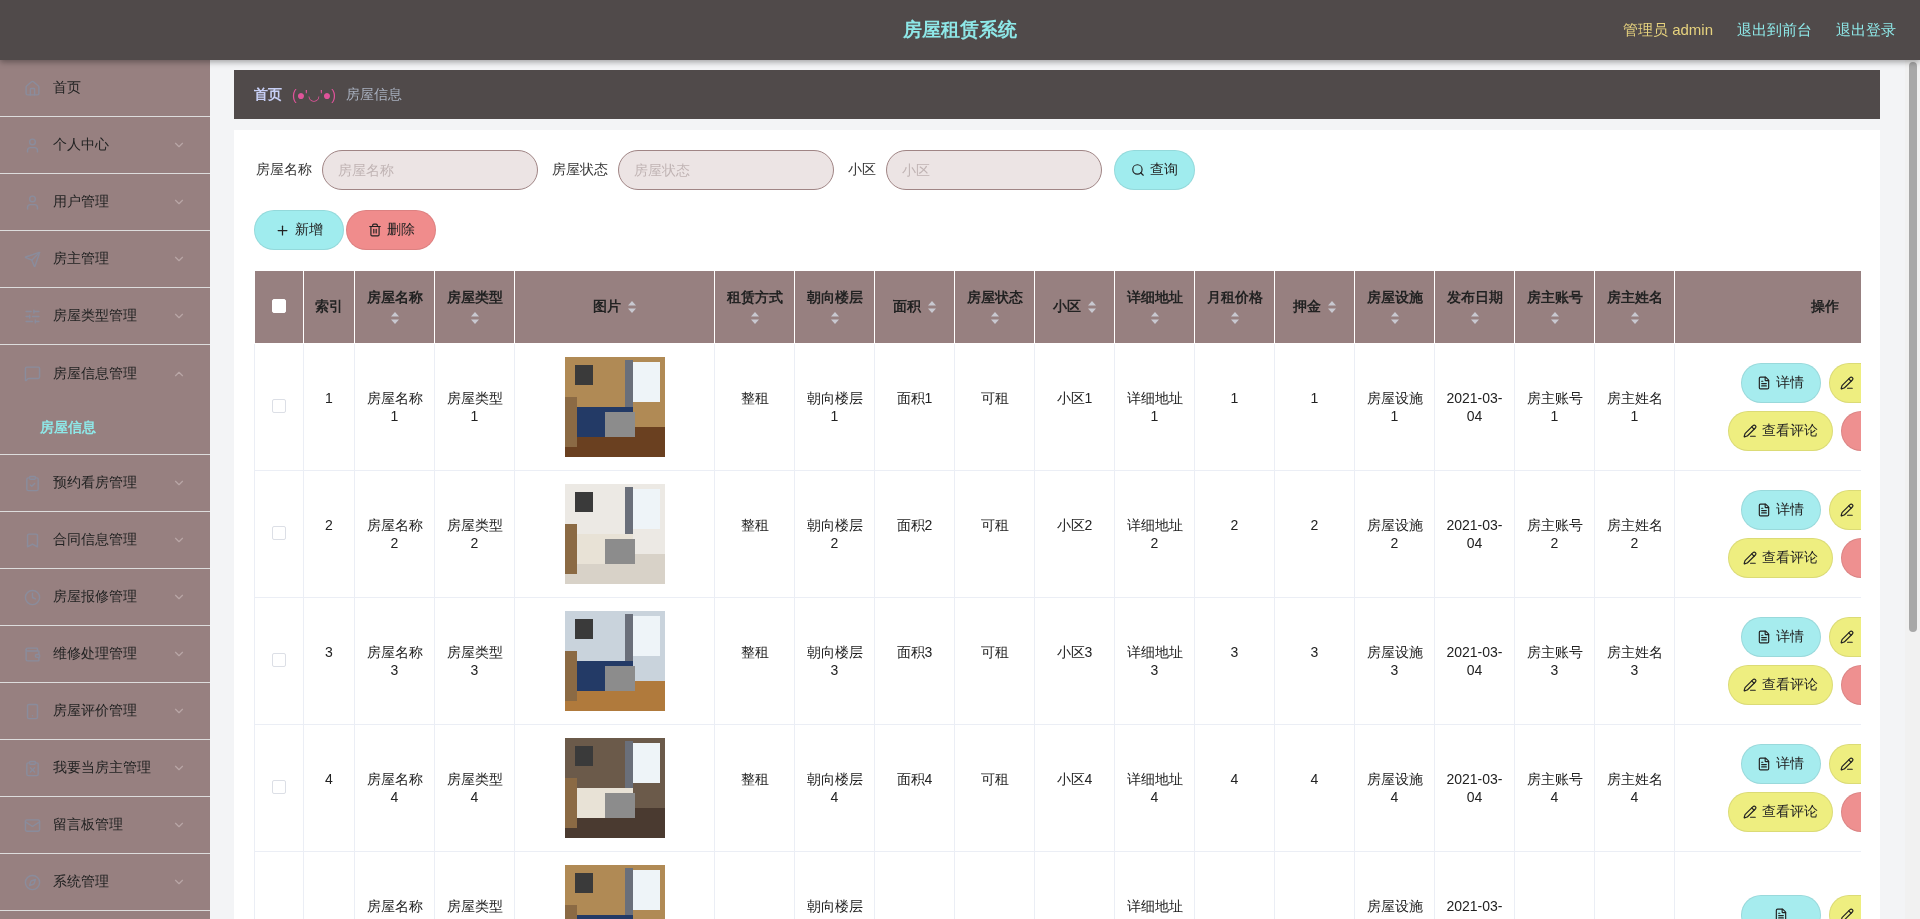  I want to click on column-header: 房屋设施, so click(1394, 298).